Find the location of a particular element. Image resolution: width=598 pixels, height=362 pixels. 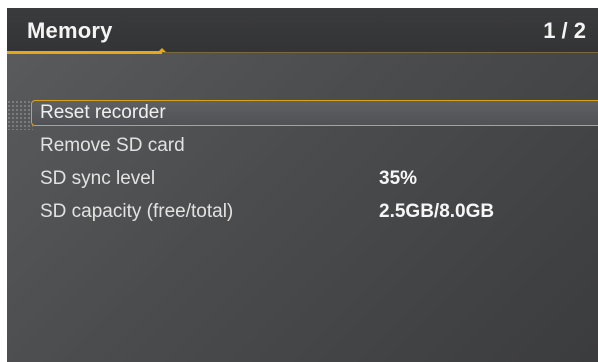

menu-item-label: Remove SD card is located at coordinates (112, 145).